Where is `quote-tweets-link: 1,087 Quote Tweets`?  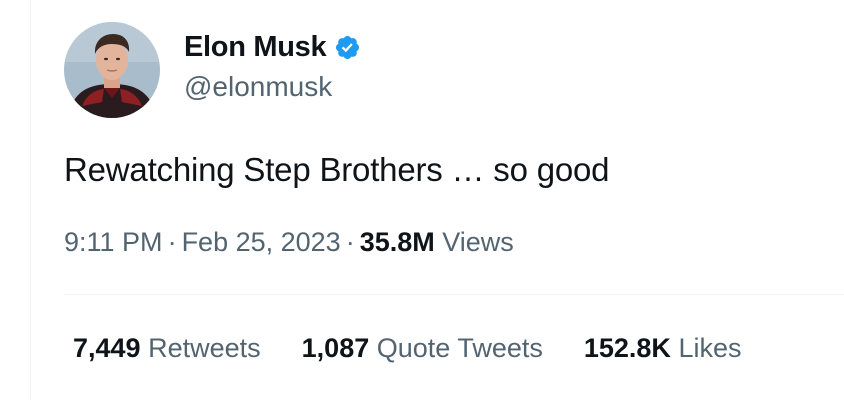
quote-tweets-link: 1,087 Quote Tweets is located at coordinates (422, 348).